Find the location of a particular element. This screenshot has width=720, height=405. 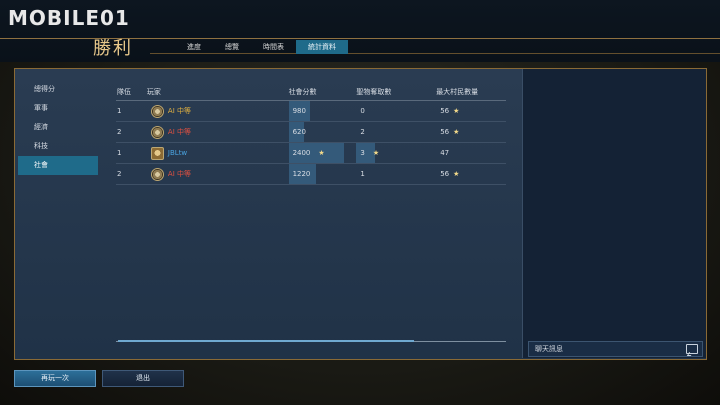

chat-bubble-icon is located at coordinates (692, 349).